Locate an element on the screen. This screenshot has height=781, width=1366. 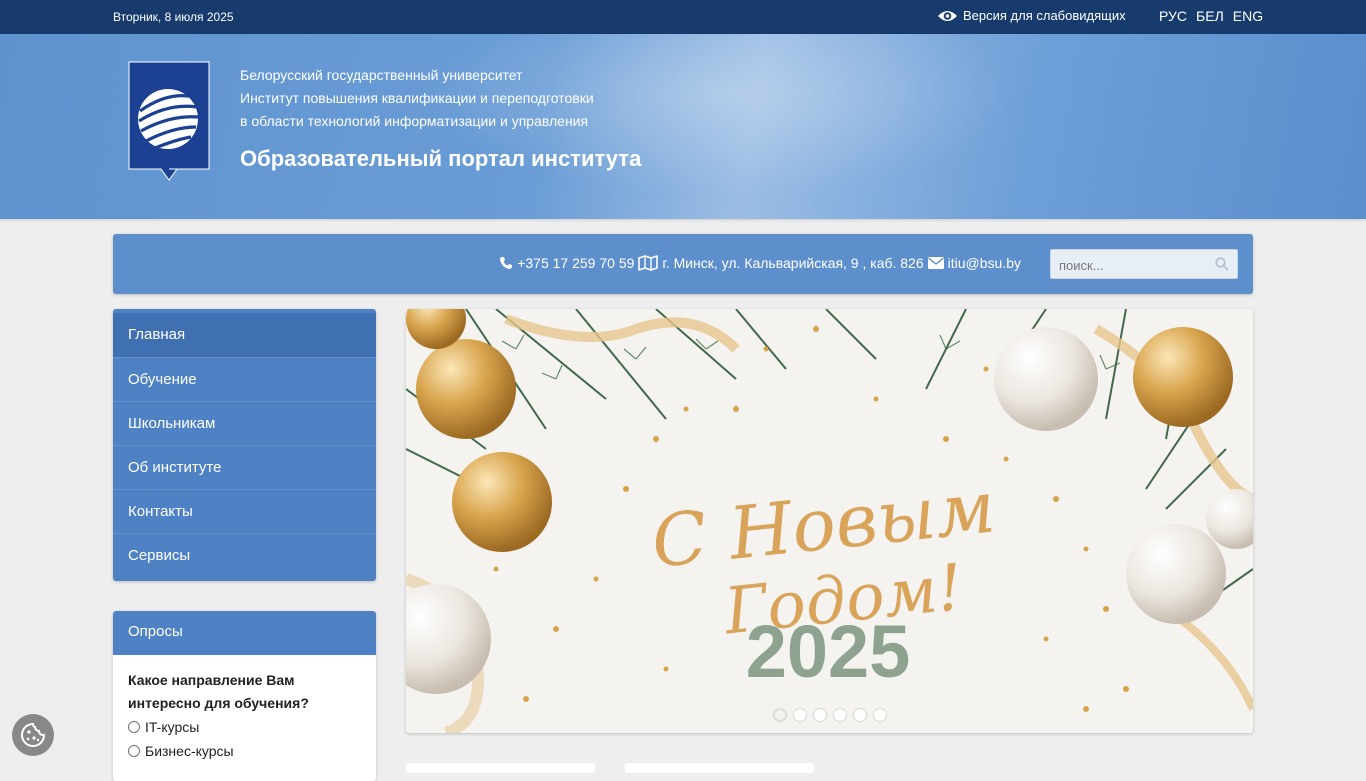
search-box is located at coordinates (1144, 264).